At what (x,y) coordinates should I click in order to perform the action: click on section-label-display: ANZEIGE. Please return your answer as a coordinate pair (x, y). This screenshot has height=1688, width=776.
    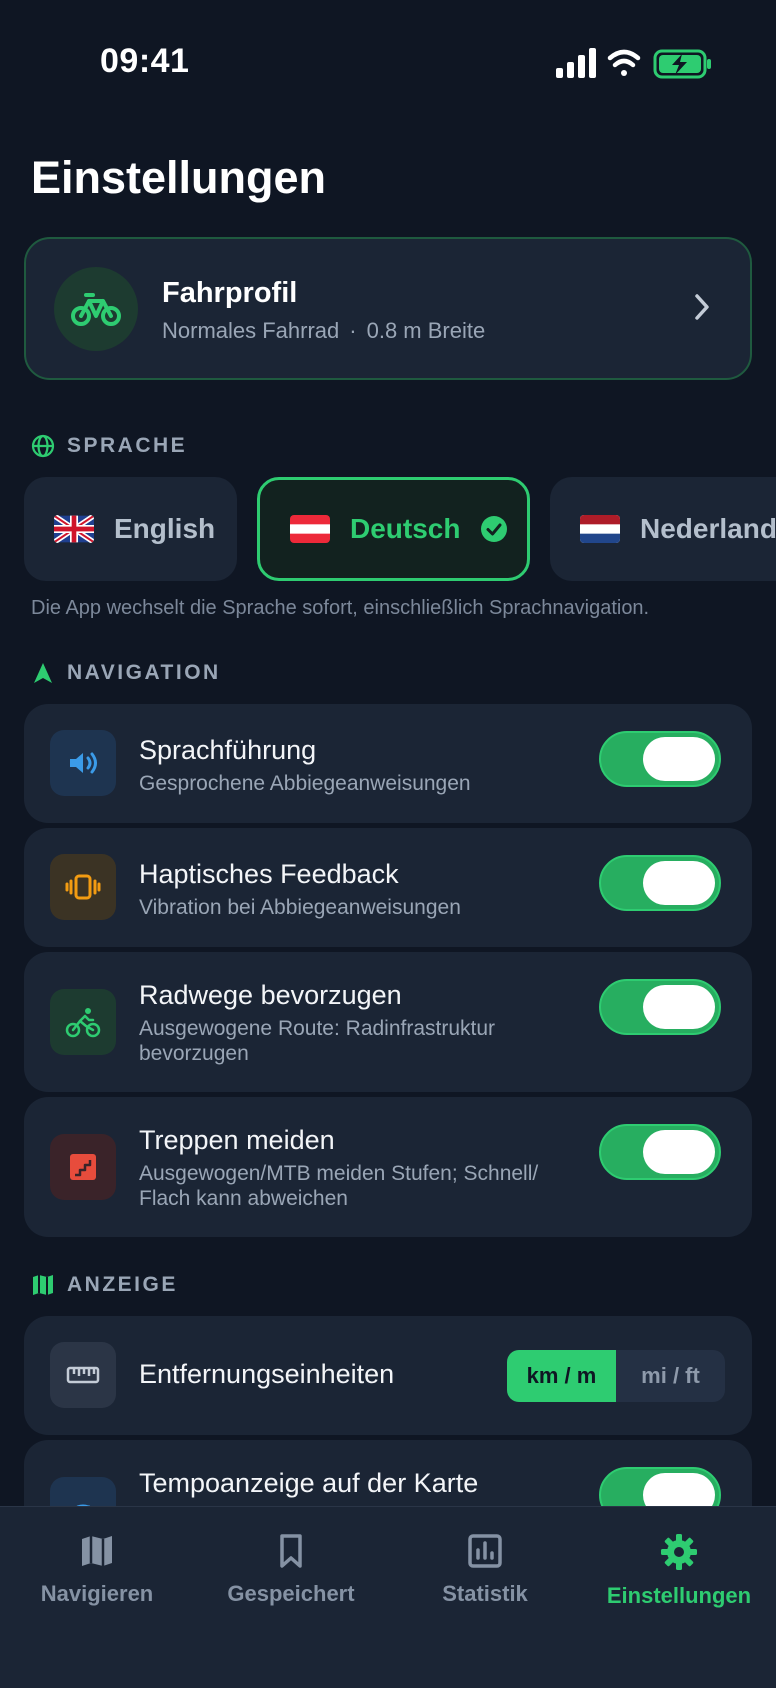
    Looking at the image, I should click on (122, 1284).